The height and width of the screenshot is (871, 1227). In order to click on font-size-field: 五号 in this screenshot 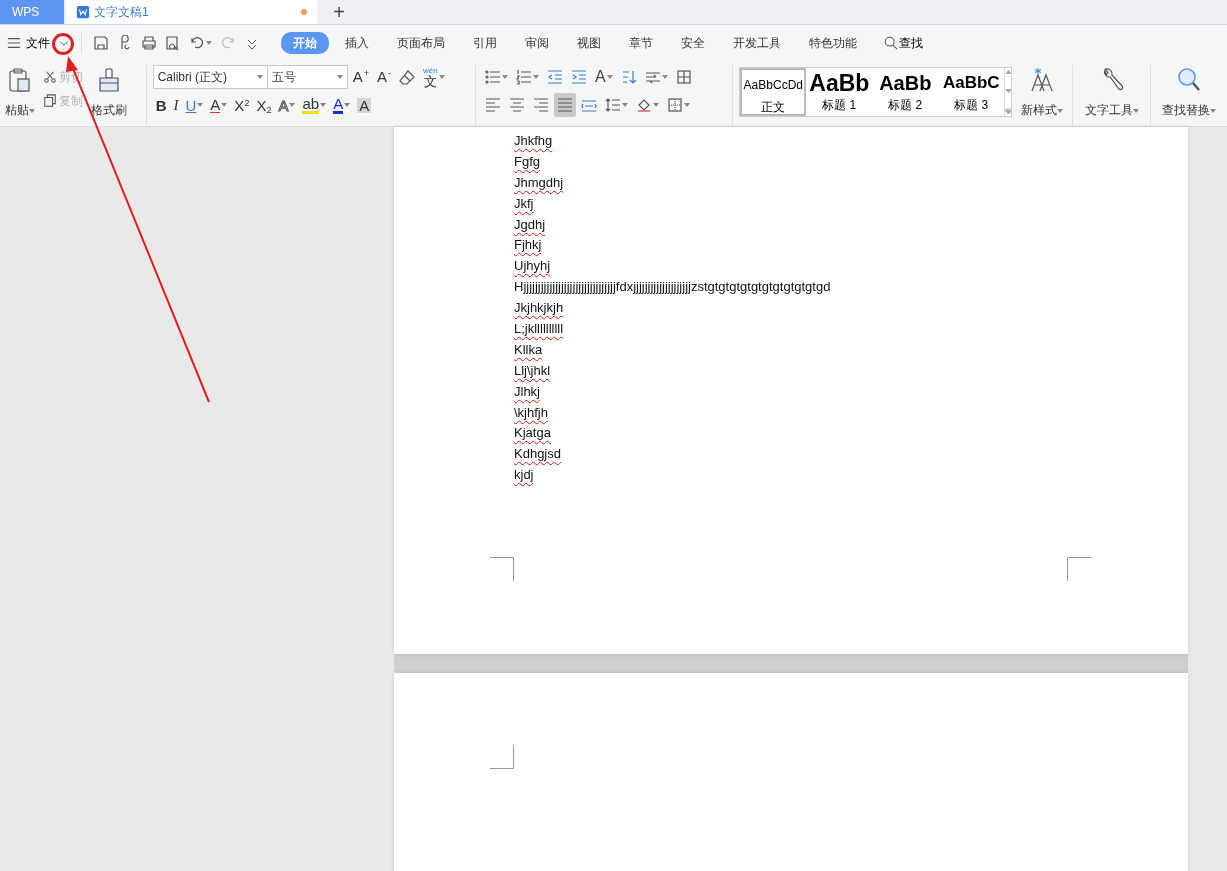, I will do `click(307, 77)`.